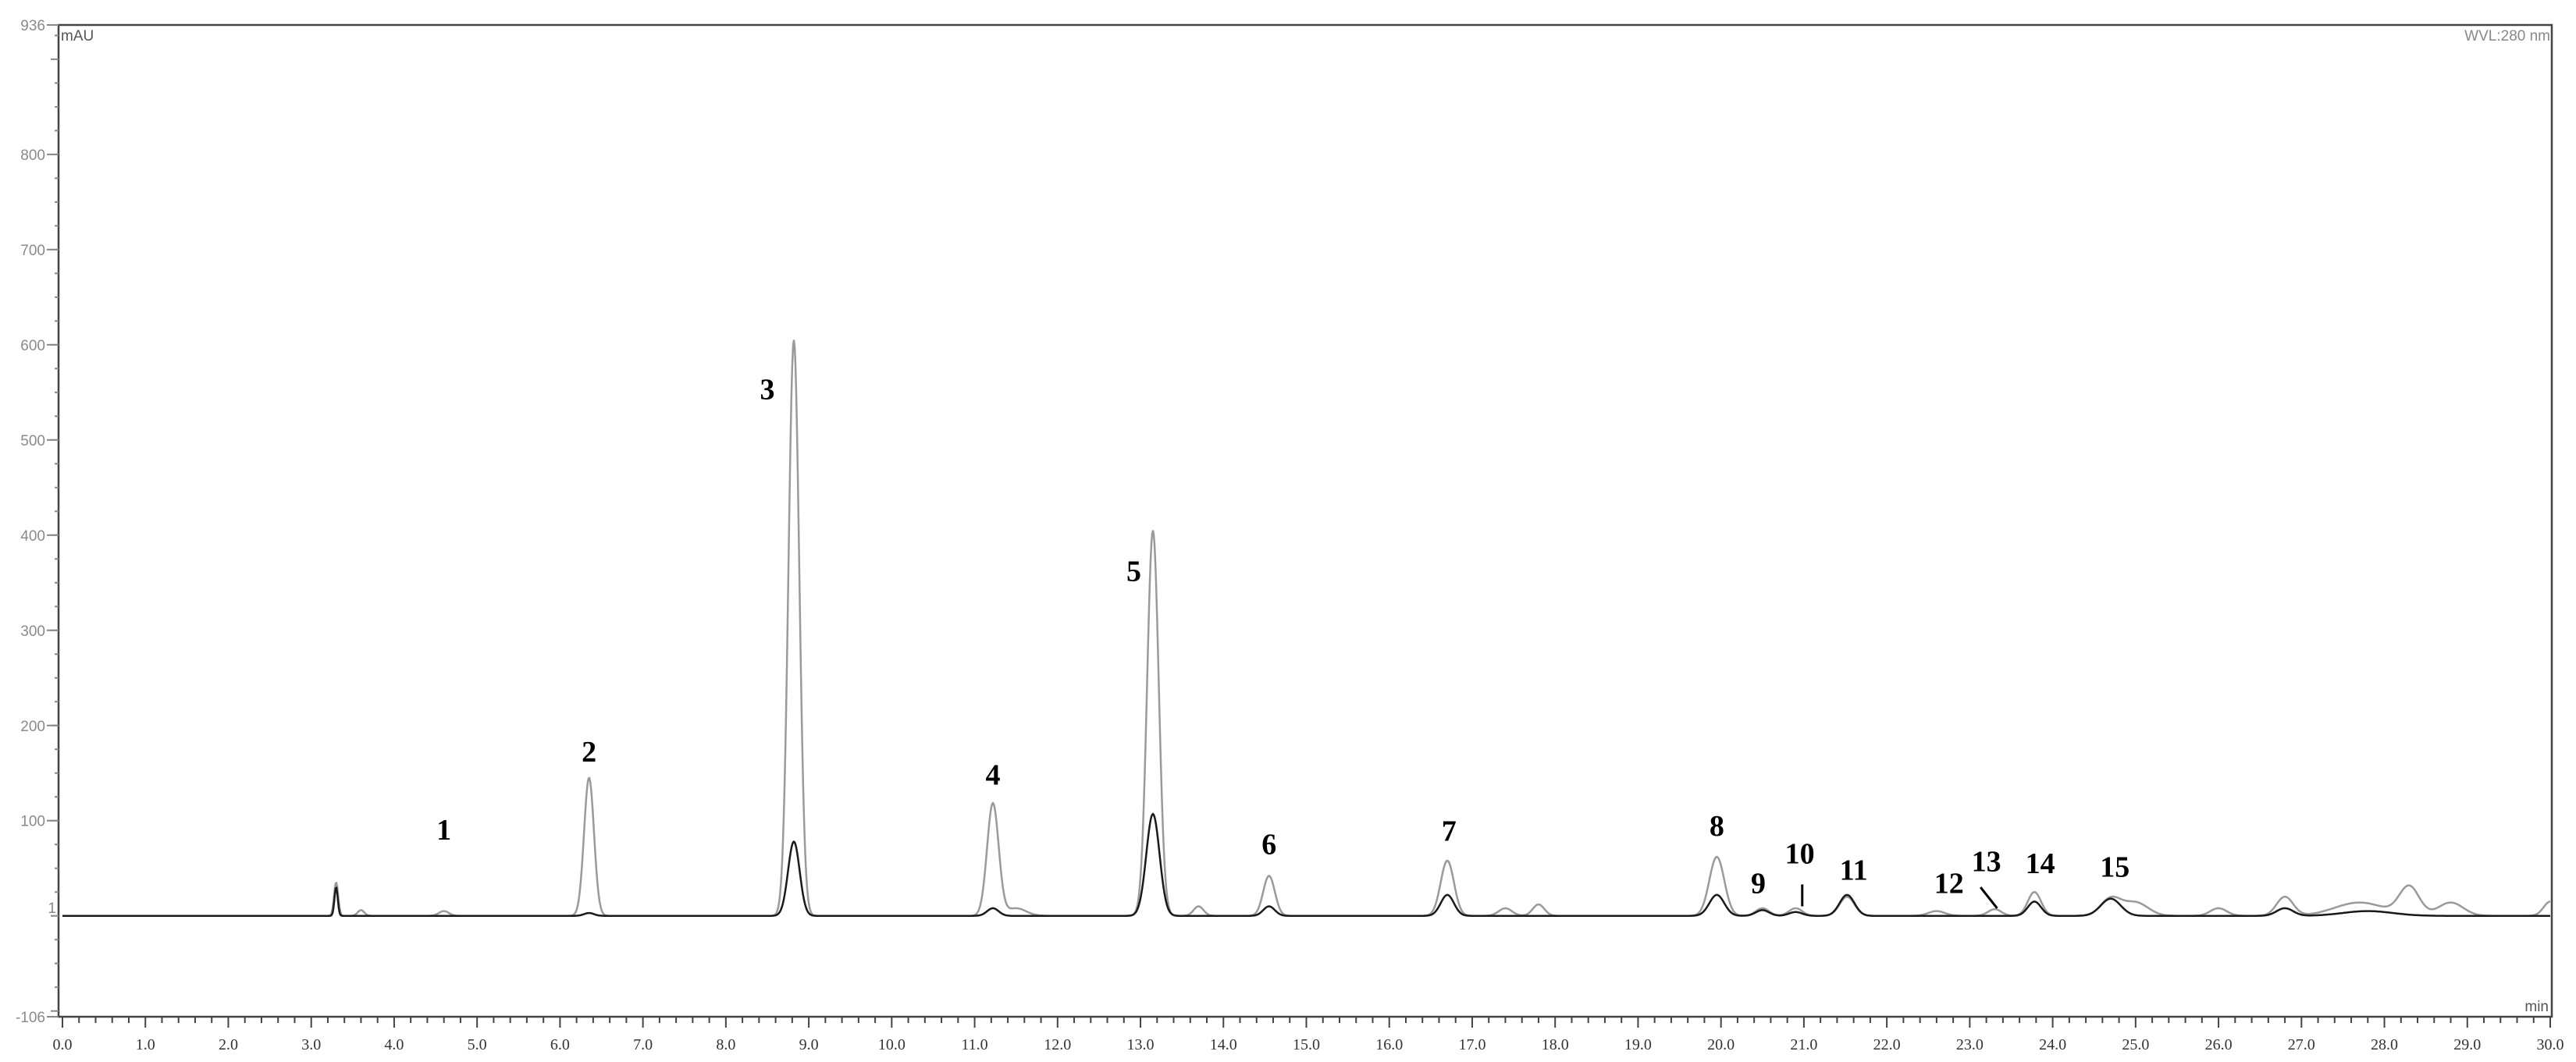 This screenshot has width=2576, height=1062. Describe the element at coordinates (809, 1044) in the screenshot. I see `x-tick-label: 9.0` at that location.